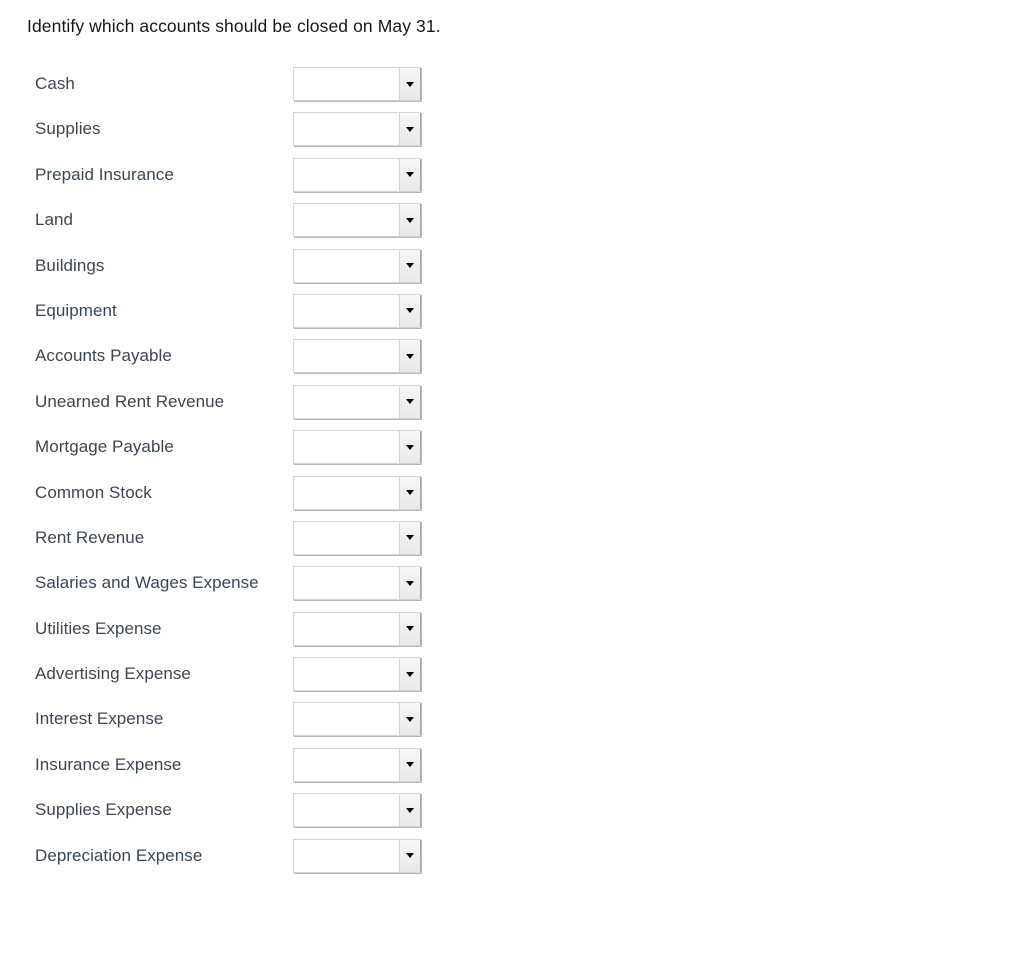 The image size is (1024, 955). Describe the element at coordinates (108, 764) in the screenshot. I see `account-label: Insurance Expense` at that location.